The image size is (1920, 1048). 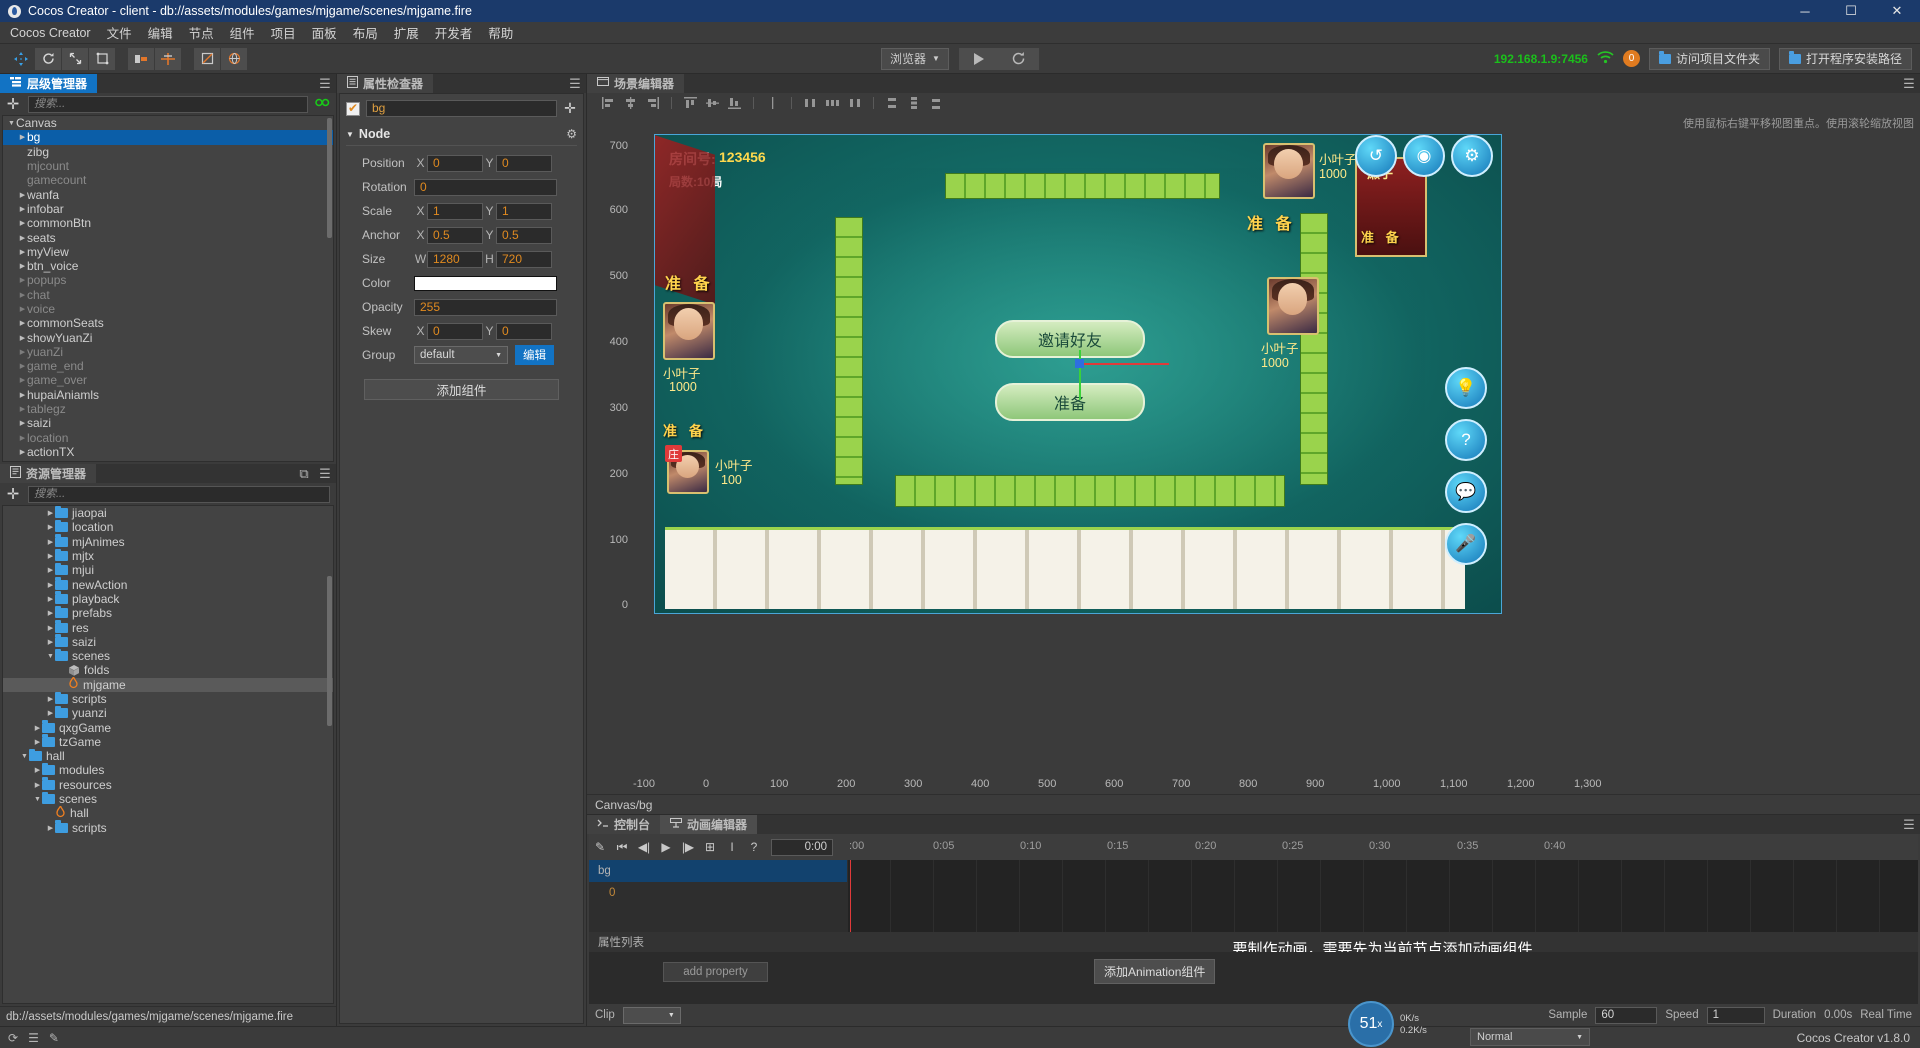 What do you see at coordinates (283, 32) in the screenshot?
I see `menu-item-project: 项目` at bounding box center [283, 32].